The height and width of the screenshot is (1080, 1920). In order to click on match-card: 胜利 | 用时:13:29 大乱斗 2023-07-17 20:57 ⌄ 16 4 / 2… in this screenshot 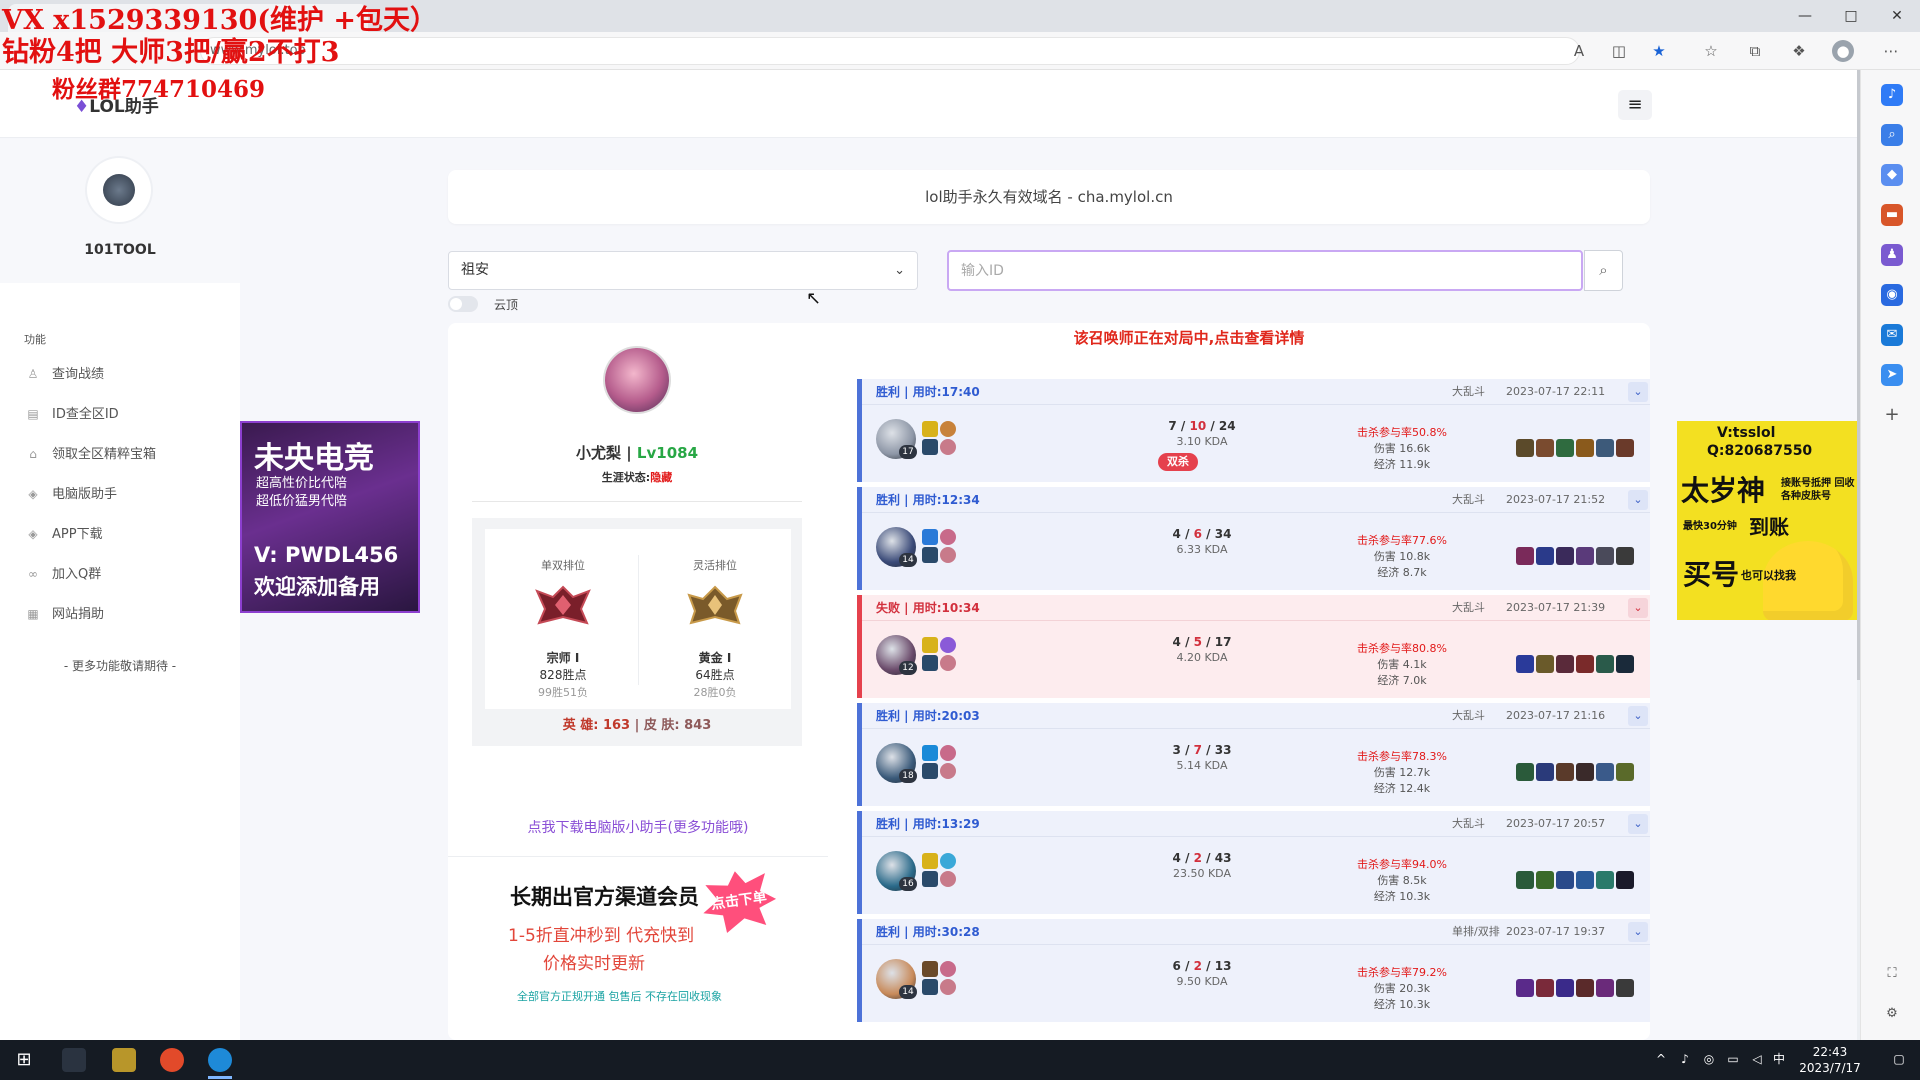, I will do `click(1253, 862)`.